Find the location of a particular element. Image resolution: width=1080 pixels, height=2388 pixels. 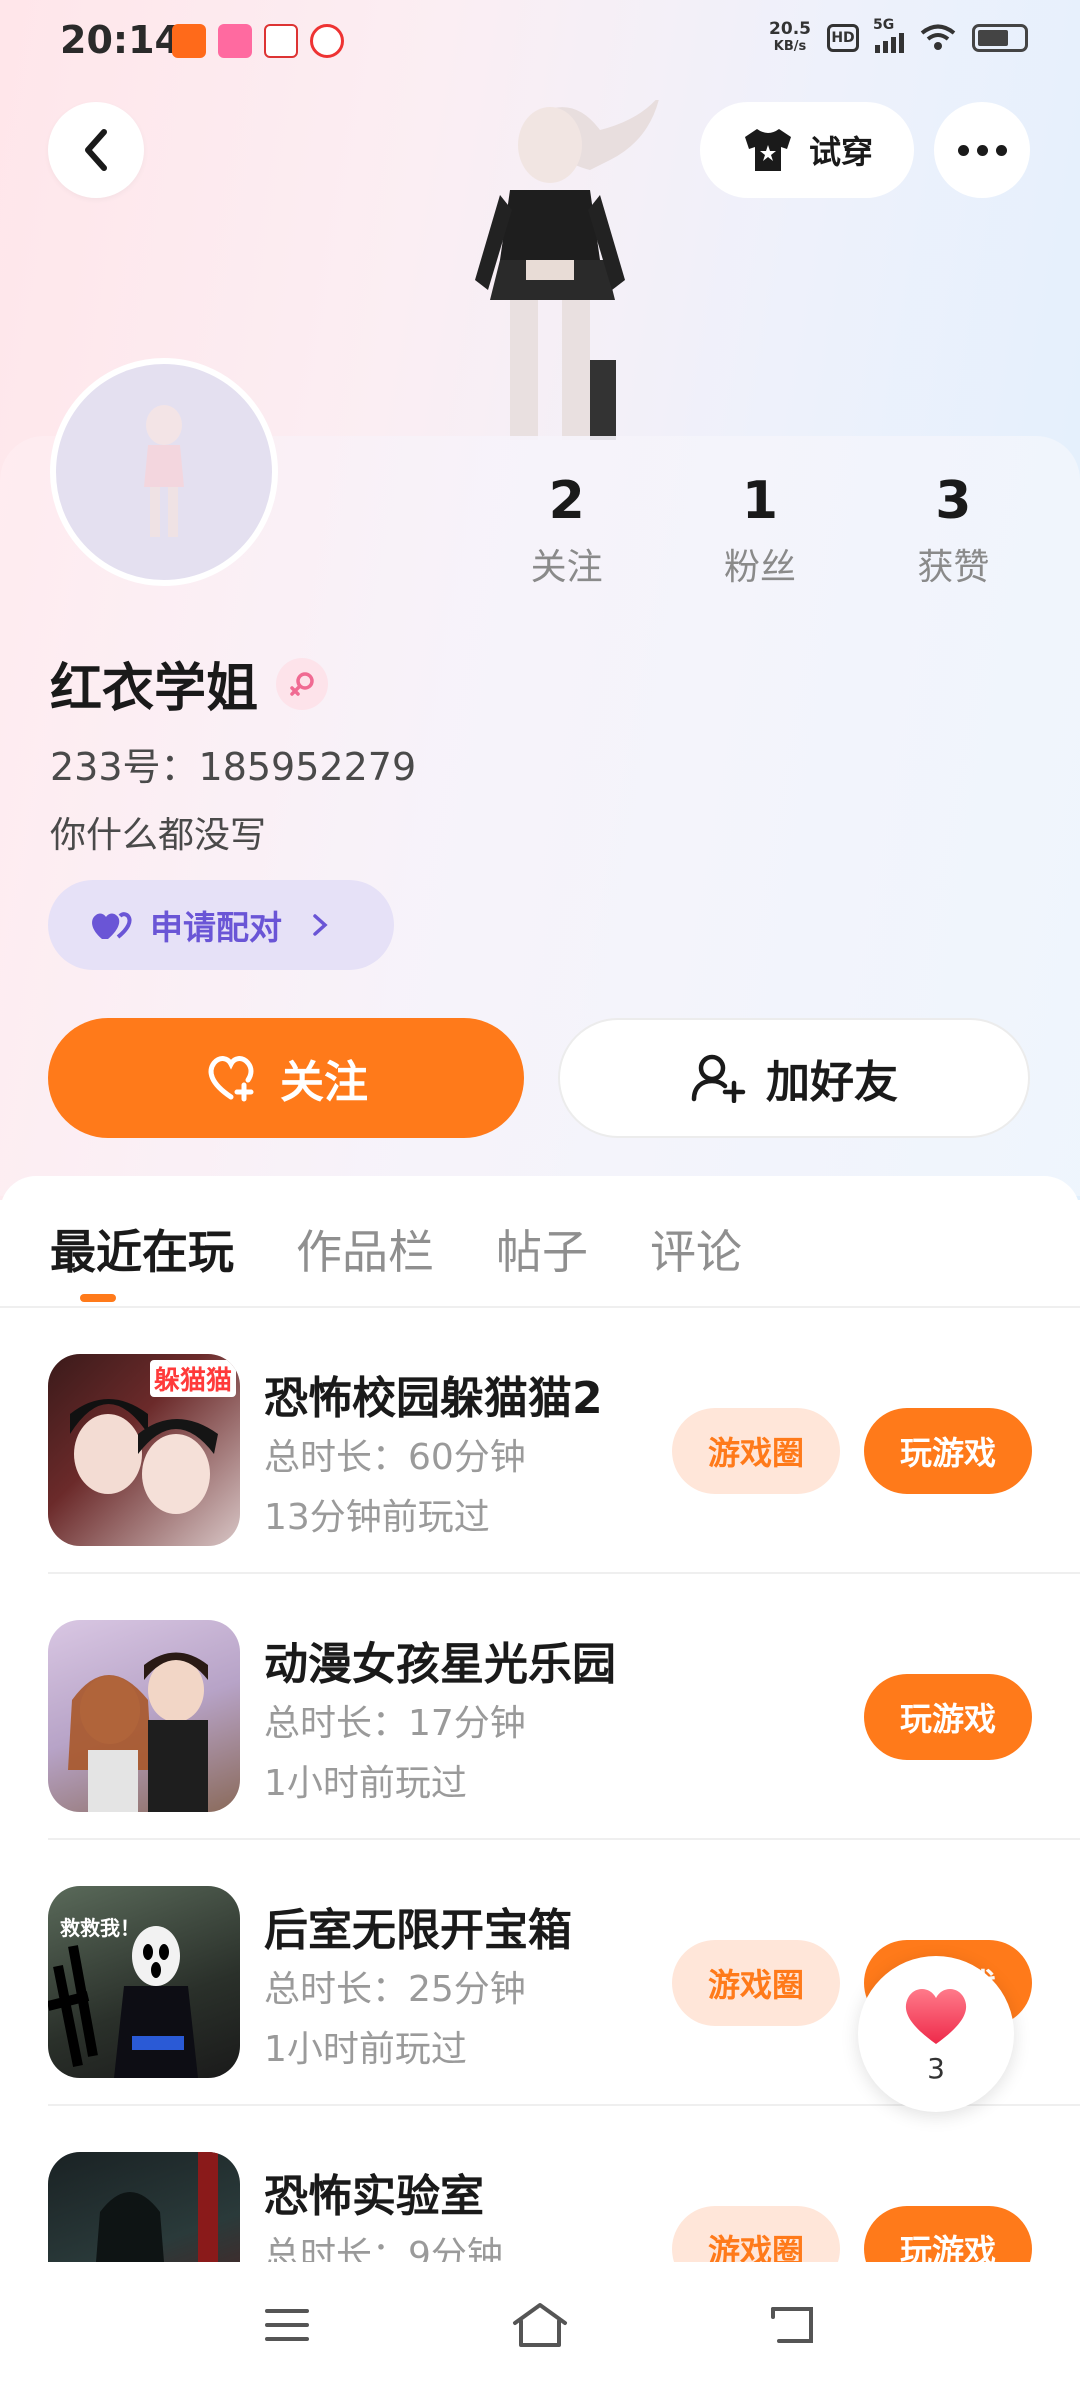

female-gender-icon is located at coordinates (302, 683).